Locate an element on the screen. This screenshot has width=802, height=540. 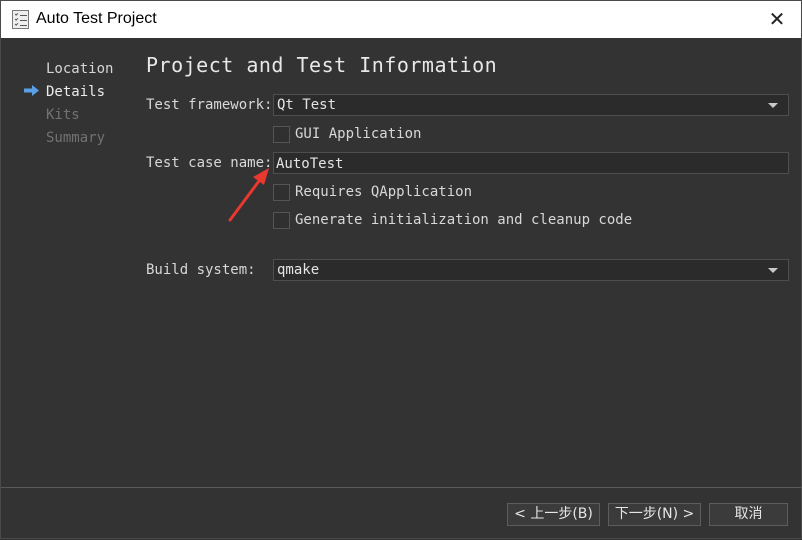
step-location: Location is located at coordinates (80, 69).